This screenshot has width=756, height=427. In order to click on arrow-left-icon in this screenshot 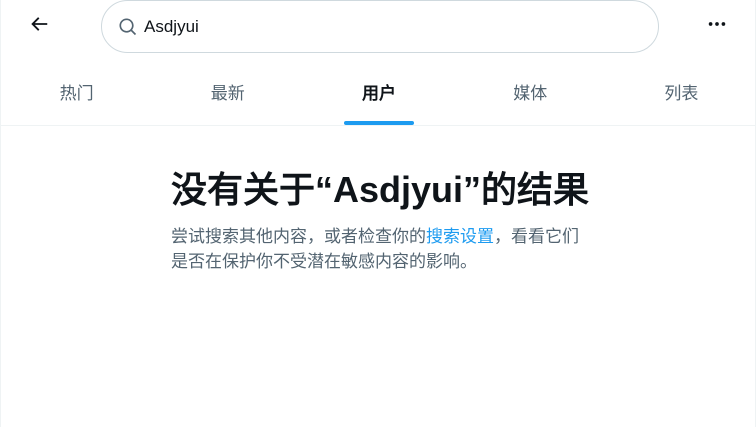, I will do `click(39, 26)`.